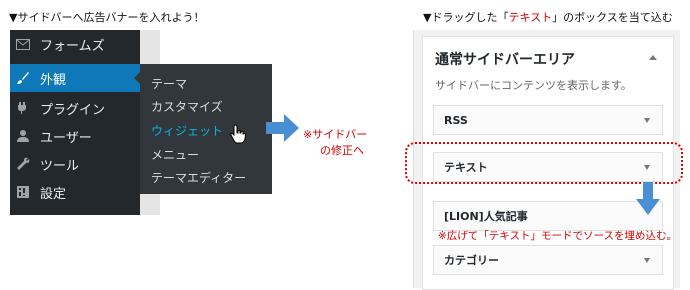 This screenshot has height=290, width=690. I want to click on menu-item-forms: フォームズ, so click(75, 44).